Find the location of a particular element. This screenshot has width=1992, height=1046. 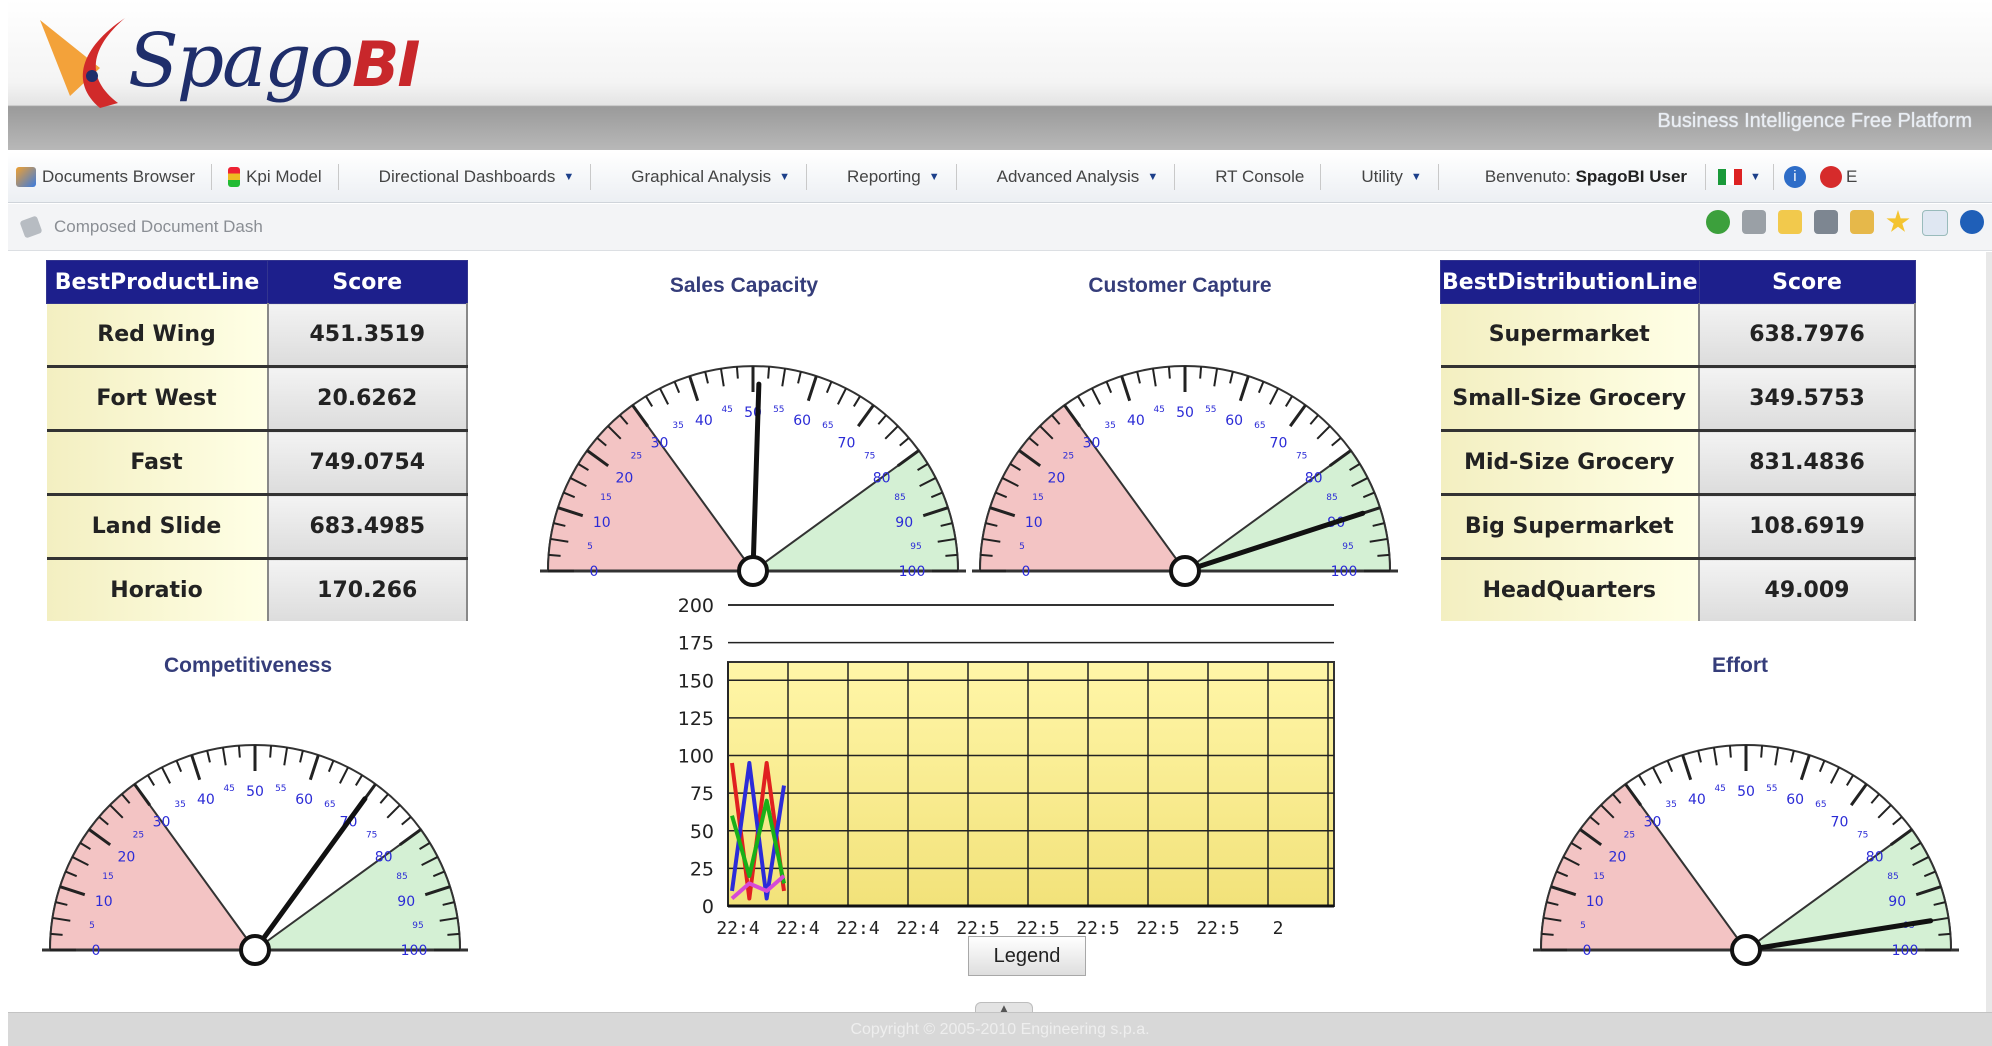

table-header-row: BestProductLine Score is located at coordinates (257, 282).